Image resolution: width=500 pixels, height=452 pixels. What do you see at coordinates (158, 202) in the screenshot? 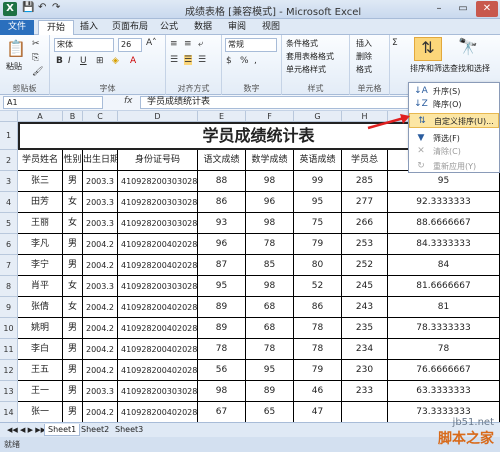
I see `data-cell: 410928200303028818` at bounding box center [158, 202].